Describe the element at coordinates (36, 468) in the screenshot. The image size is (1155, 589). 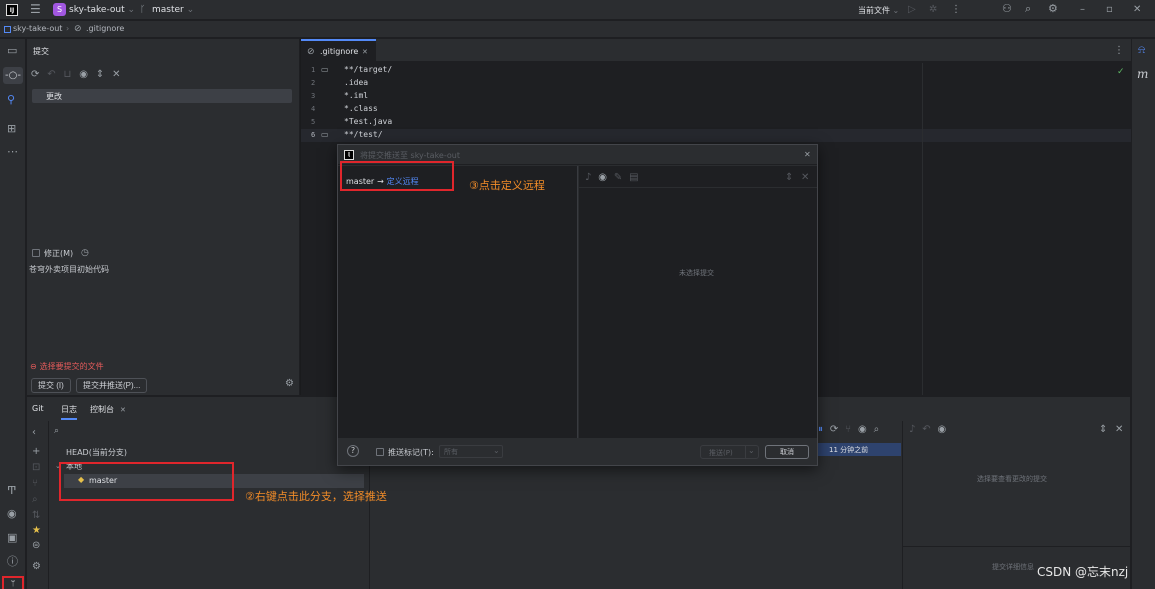
I see `delete-icon: ⊡` at that location.